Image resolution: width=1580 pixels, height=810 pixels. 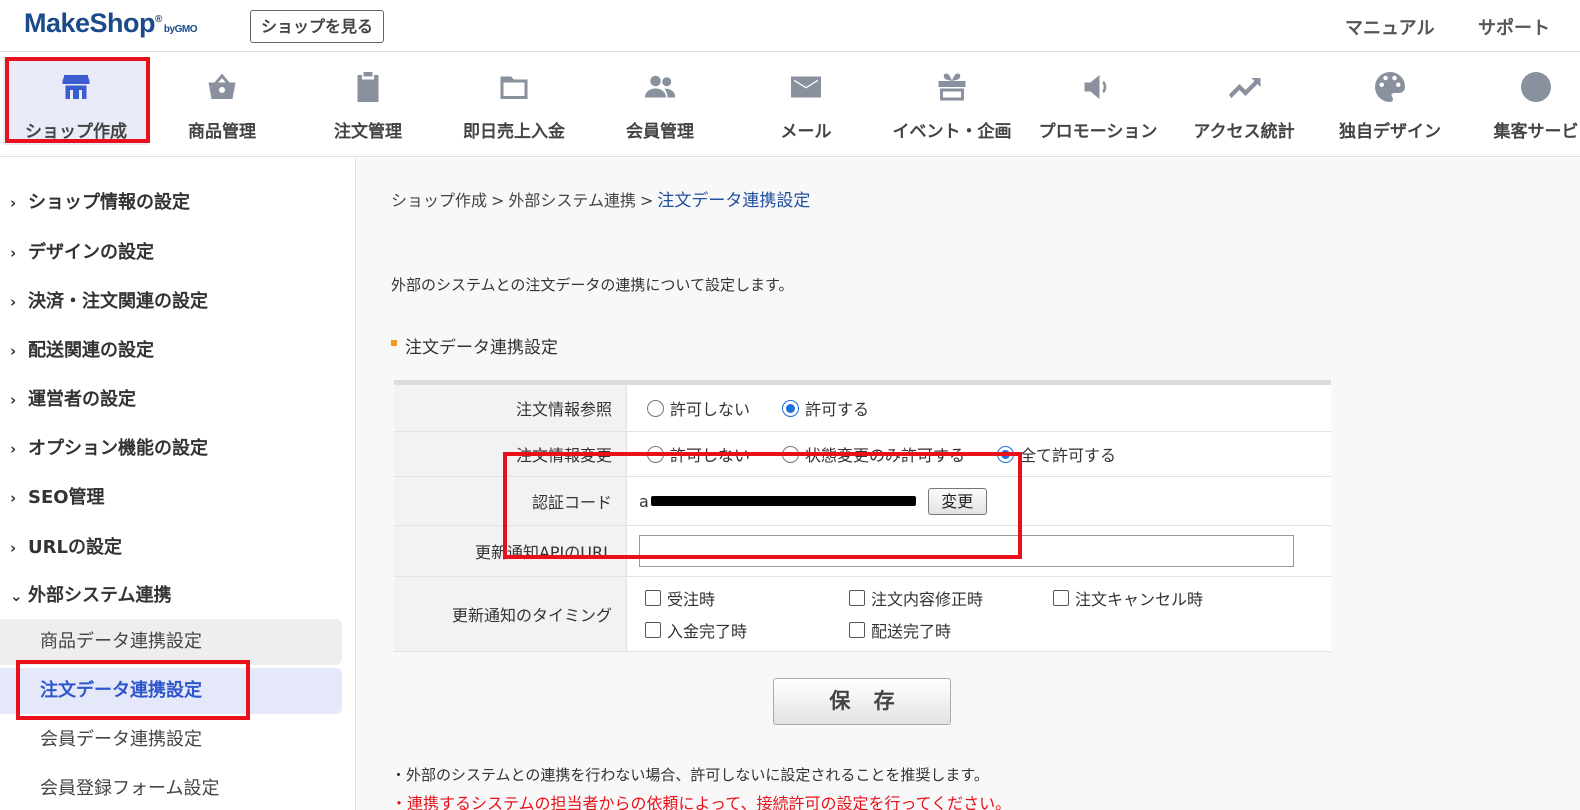 I want to click on sidebar-subitem-product-data: 商品データ連携設定, so click(x=171, y=642).